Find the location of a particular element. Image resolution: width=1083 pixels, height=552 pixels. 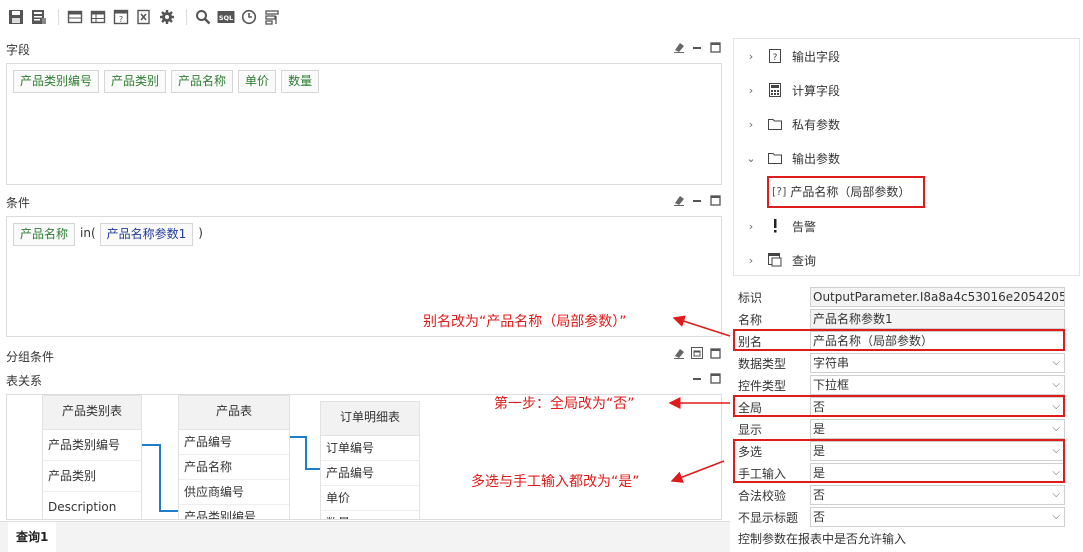

prop-select-value: 是 is located at coordinates (819, 429).